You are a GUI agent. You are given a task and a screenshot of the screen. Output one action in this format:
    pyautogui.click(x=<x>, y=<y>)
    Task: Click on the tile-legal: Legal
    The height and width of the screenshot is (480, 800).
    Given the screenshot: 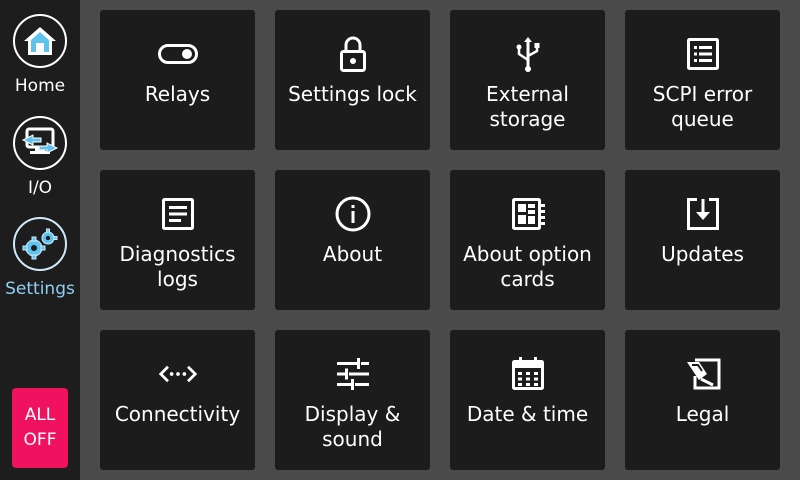 What is the action you would take?
    pyautogui.click(x=702, y=400)
    